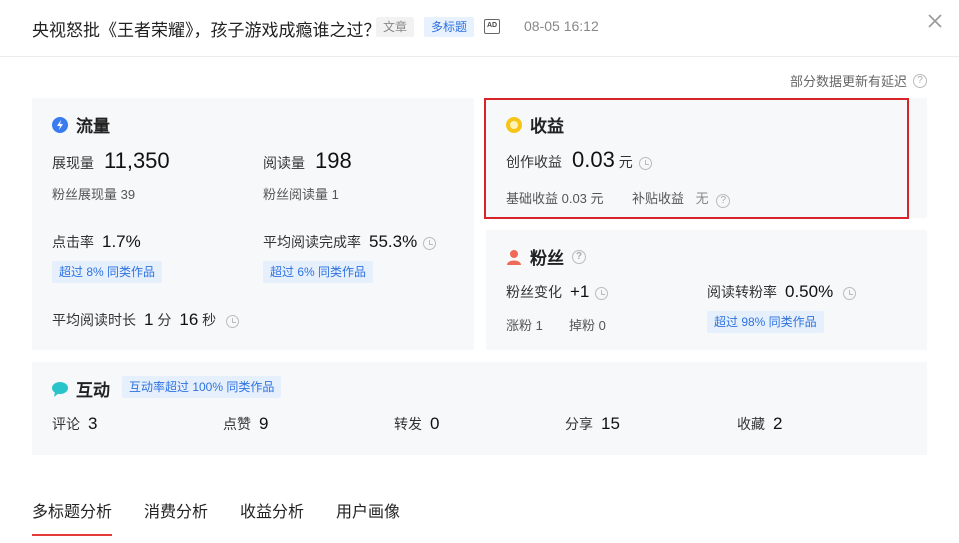 The width and height of the screenshot is (959, 543). What do you see at coordinates (73, 163) in the screenshot?
I see `impressions-label: 展现量` at bounding box center [73, 163].